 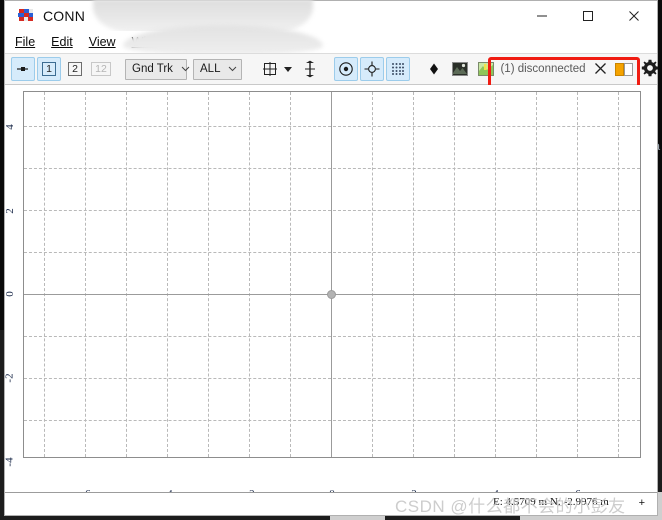 I want to click on filter-combo-value: ALL, so click(x=210, y=69).